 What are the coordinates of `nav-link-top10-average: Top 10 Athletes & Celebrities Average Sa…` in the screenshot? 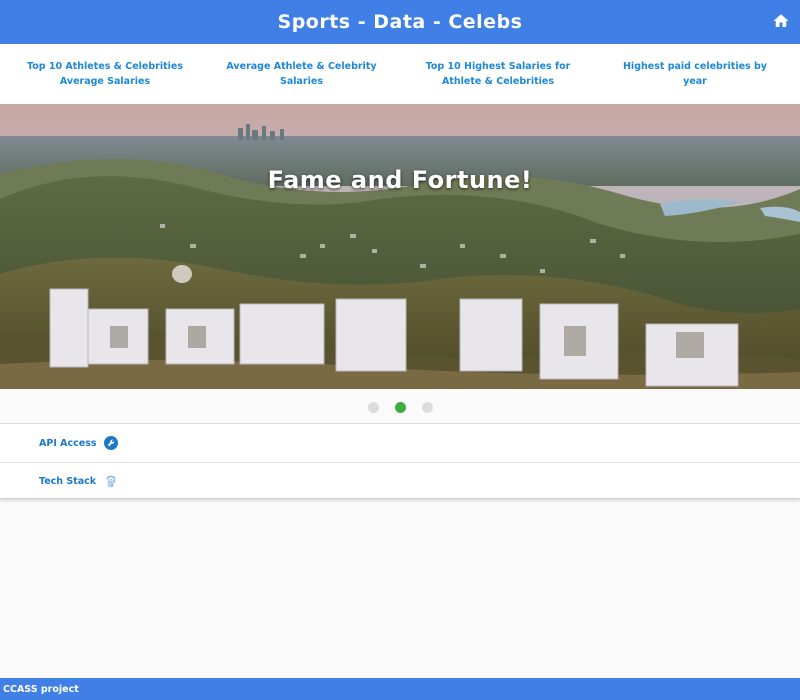 It's located at (105, 74).